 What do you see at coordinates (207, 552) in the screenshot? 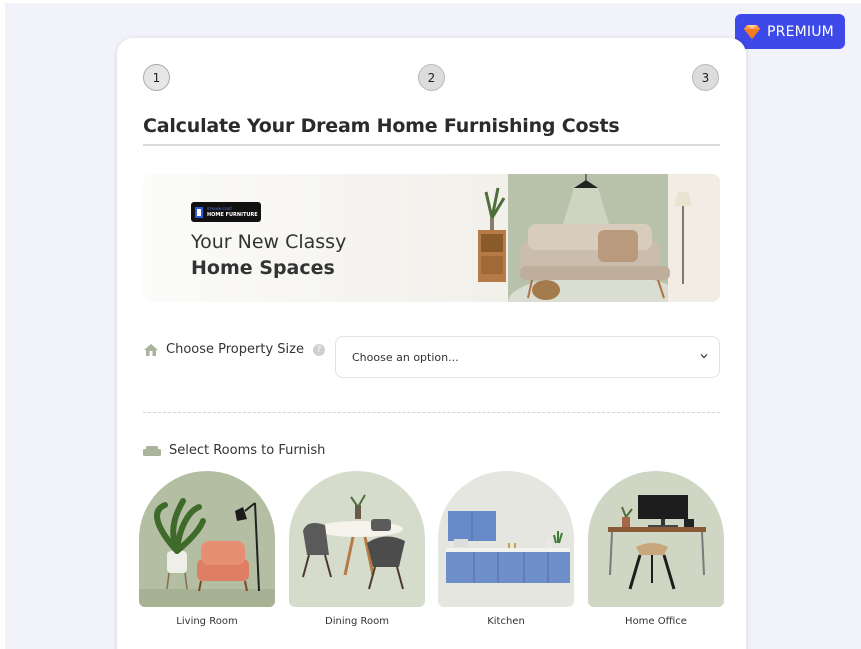
I see `living-room-image` at bounding box center [207, 552].